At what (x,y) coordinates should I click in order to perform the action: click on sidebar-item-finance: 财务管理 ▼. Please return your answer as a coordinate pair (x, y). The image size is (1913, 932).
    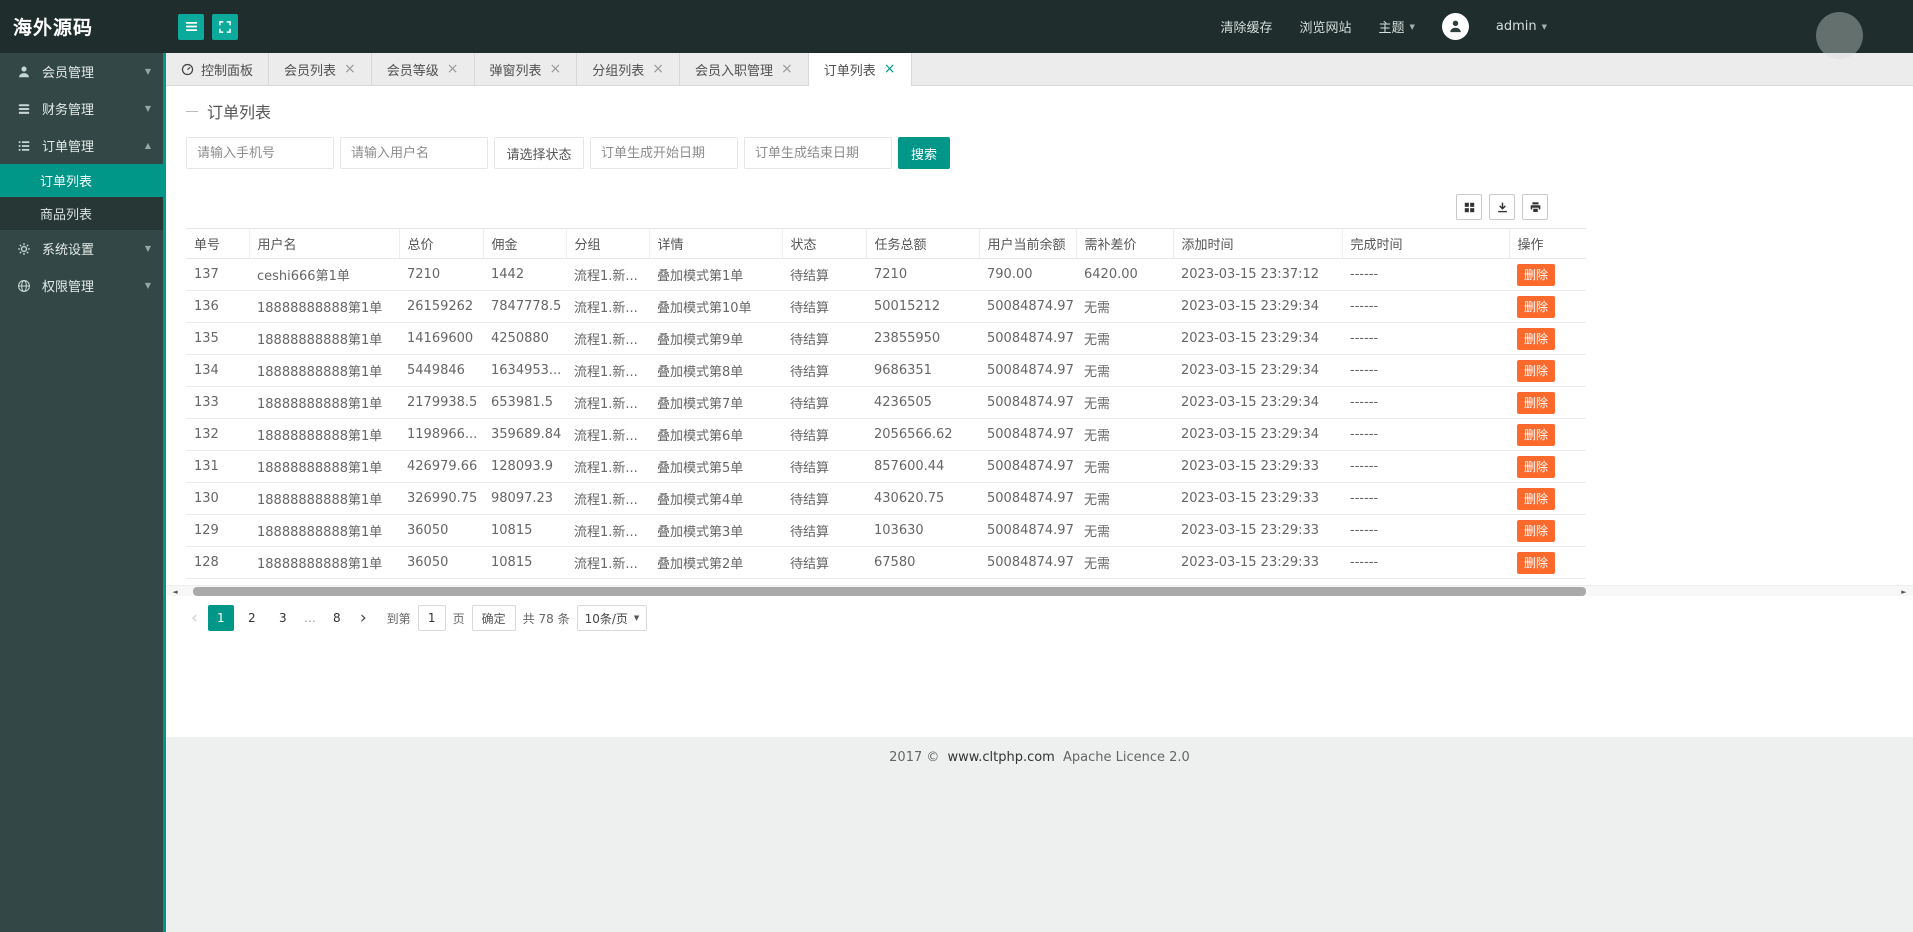
    Looking at the image, I should click on (81, 108).